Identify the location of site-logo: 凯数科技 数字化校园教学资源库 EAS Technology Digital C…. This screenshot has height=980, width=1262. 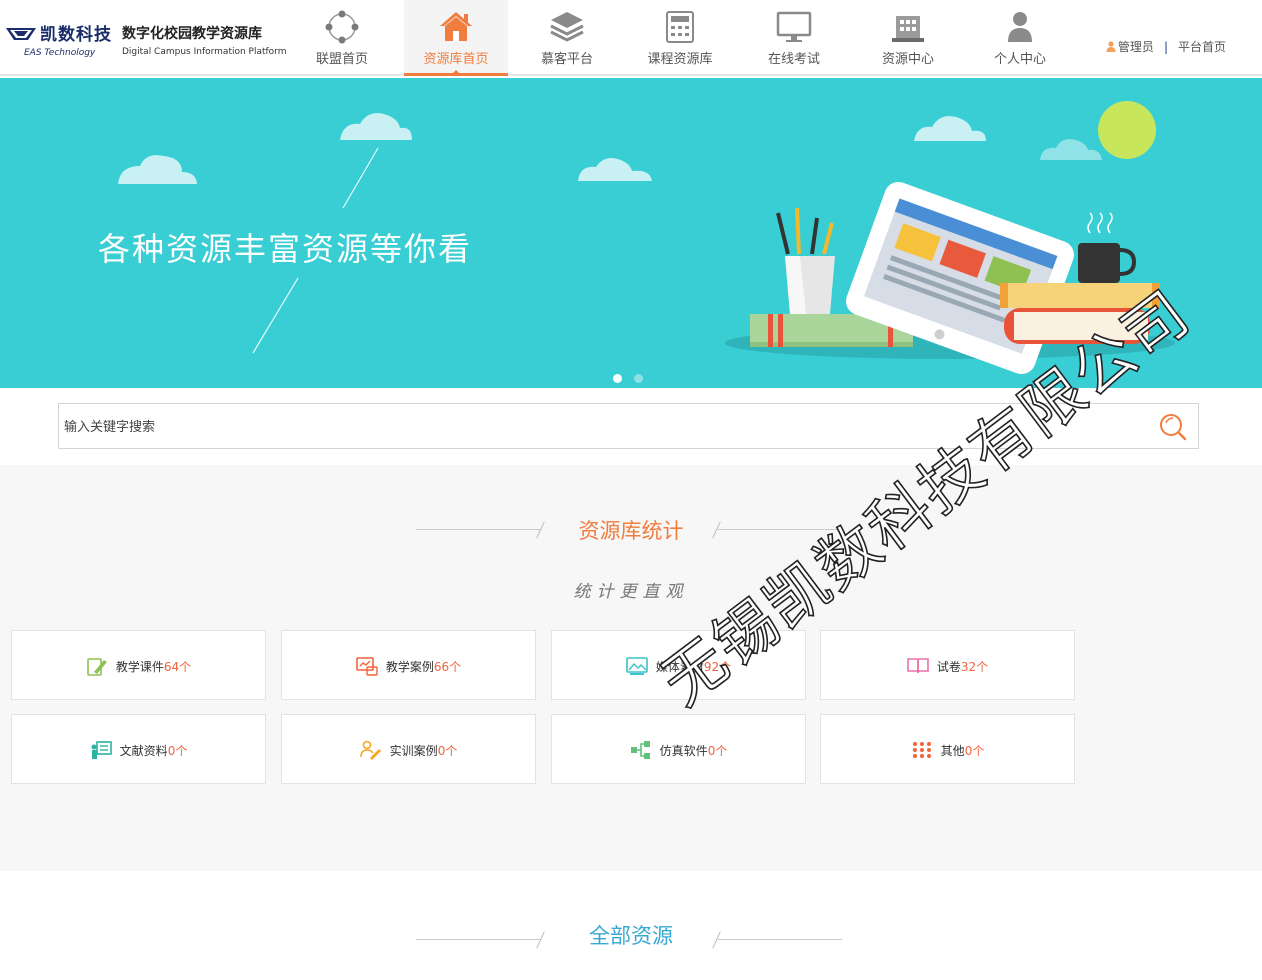
(151, 41).